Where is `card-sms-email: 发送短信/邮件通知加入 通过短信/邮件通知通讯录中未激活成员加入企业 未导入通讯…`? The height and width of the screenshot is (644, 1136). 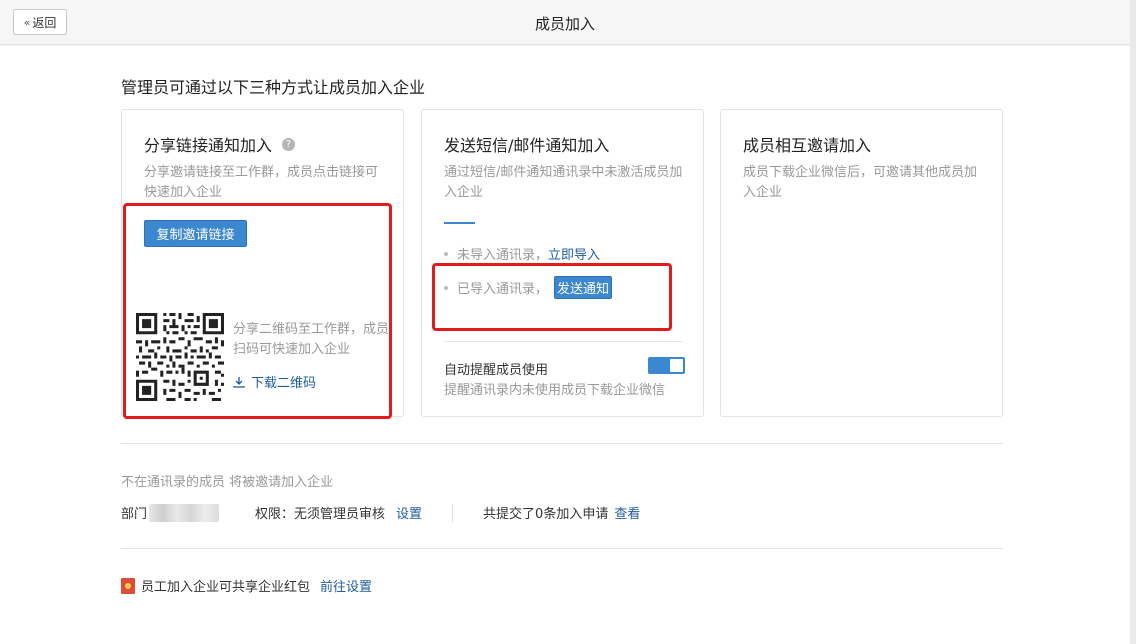 card-sms-email: 发送短信/邮件通知加入 通过短信/邮件通知通讯录中未激活成员加入企业 未导入通讯… is located at coordinates (562, 263).